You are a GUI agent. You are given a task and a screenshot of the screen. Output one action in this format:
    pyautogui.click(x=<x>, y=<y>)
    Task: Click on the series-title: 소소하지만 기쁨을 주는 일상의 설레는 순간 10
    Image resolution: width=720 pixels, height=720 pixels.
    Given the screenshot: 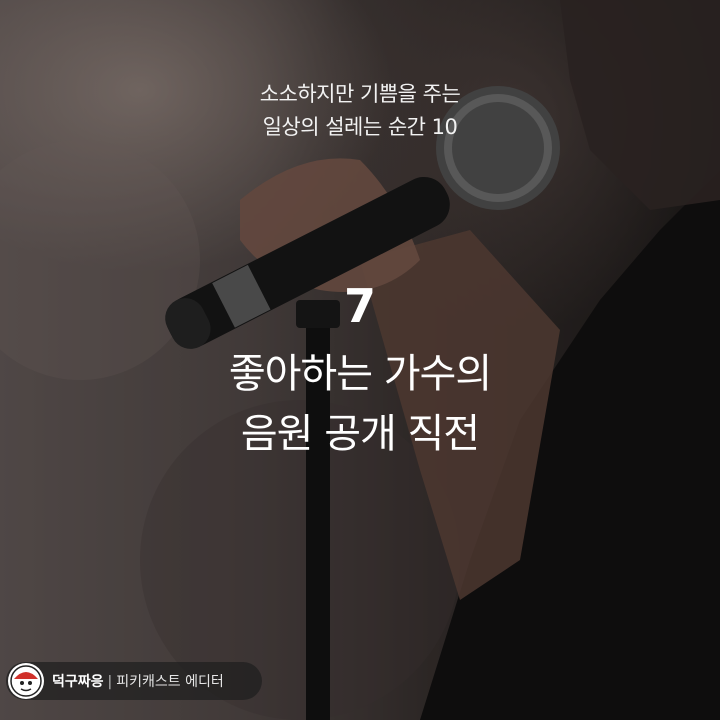 What is the action you would take?
    pyautogui.click(x=360, y=111)
    